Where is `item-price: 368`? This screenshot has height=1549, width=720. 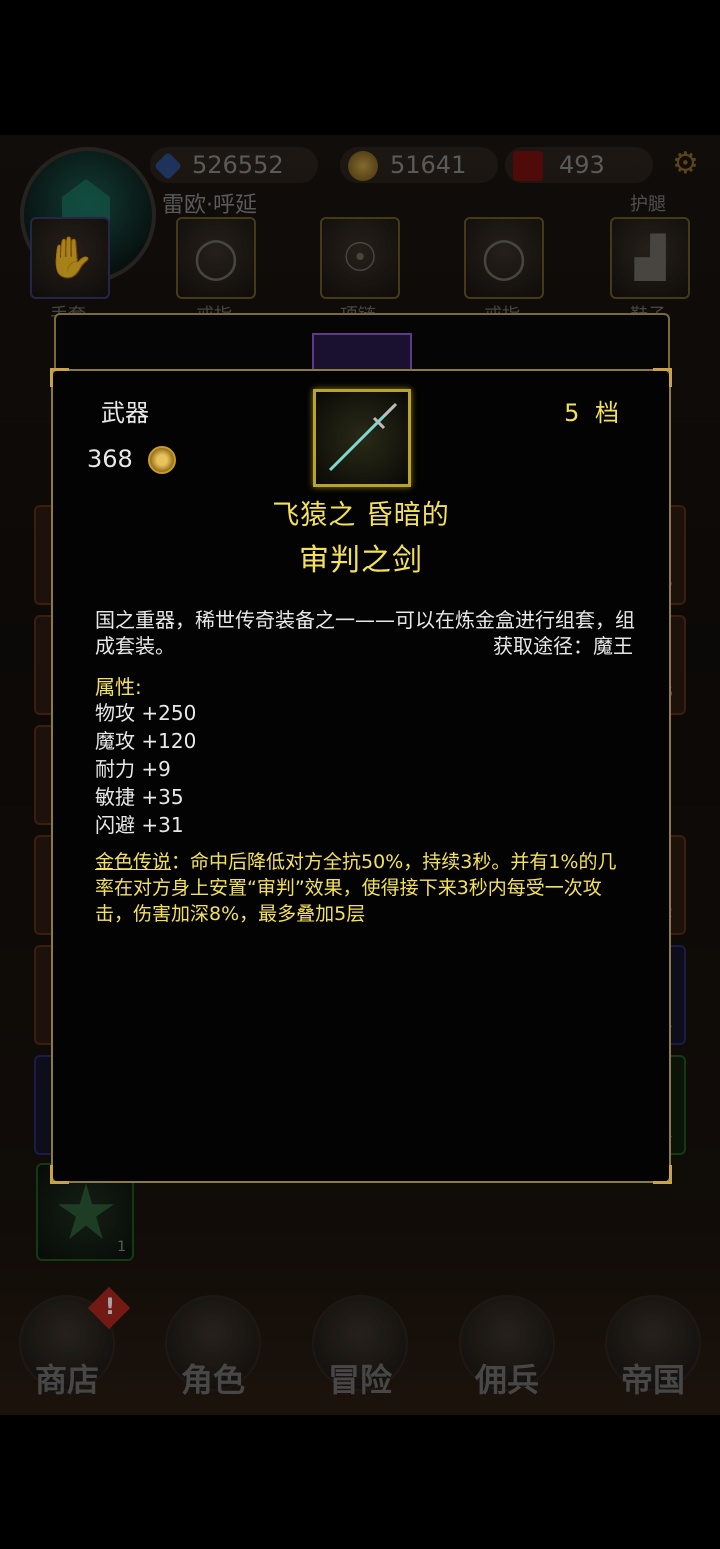
item-price: 368 is located at coordinates (132, 459).